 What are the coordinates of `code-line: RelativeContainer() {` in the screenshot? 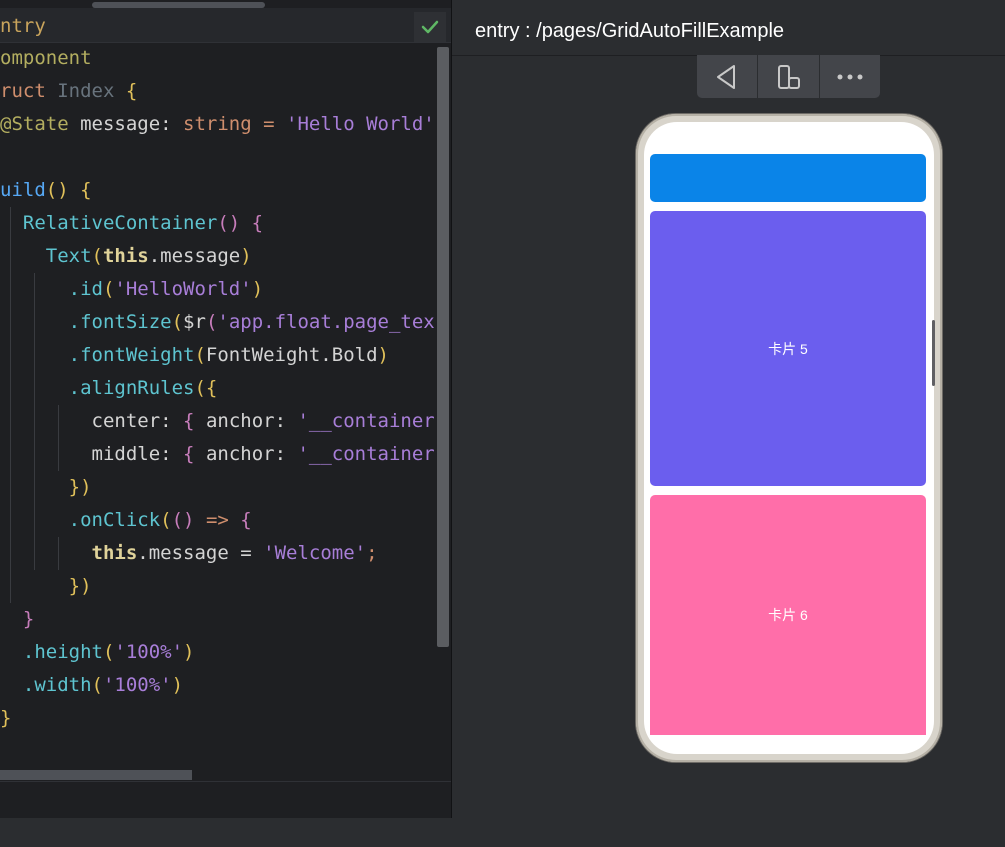 It's located at (218, 223).